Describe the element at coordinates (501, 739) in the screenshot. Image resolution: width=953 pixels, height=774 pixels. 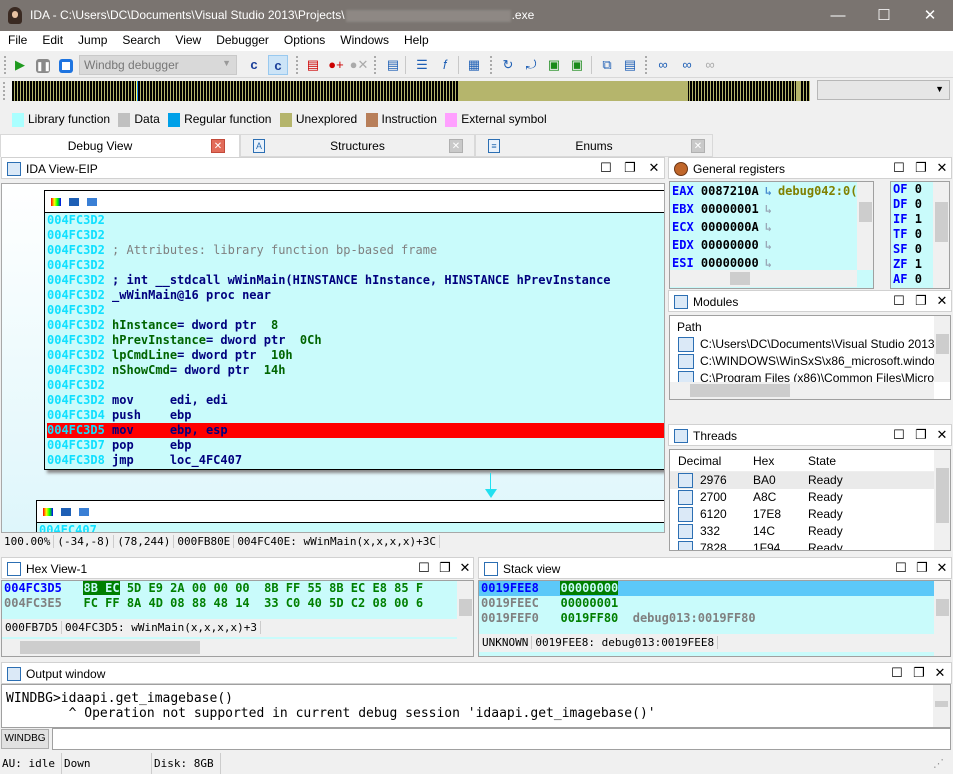
I see `cli-input` at that location.